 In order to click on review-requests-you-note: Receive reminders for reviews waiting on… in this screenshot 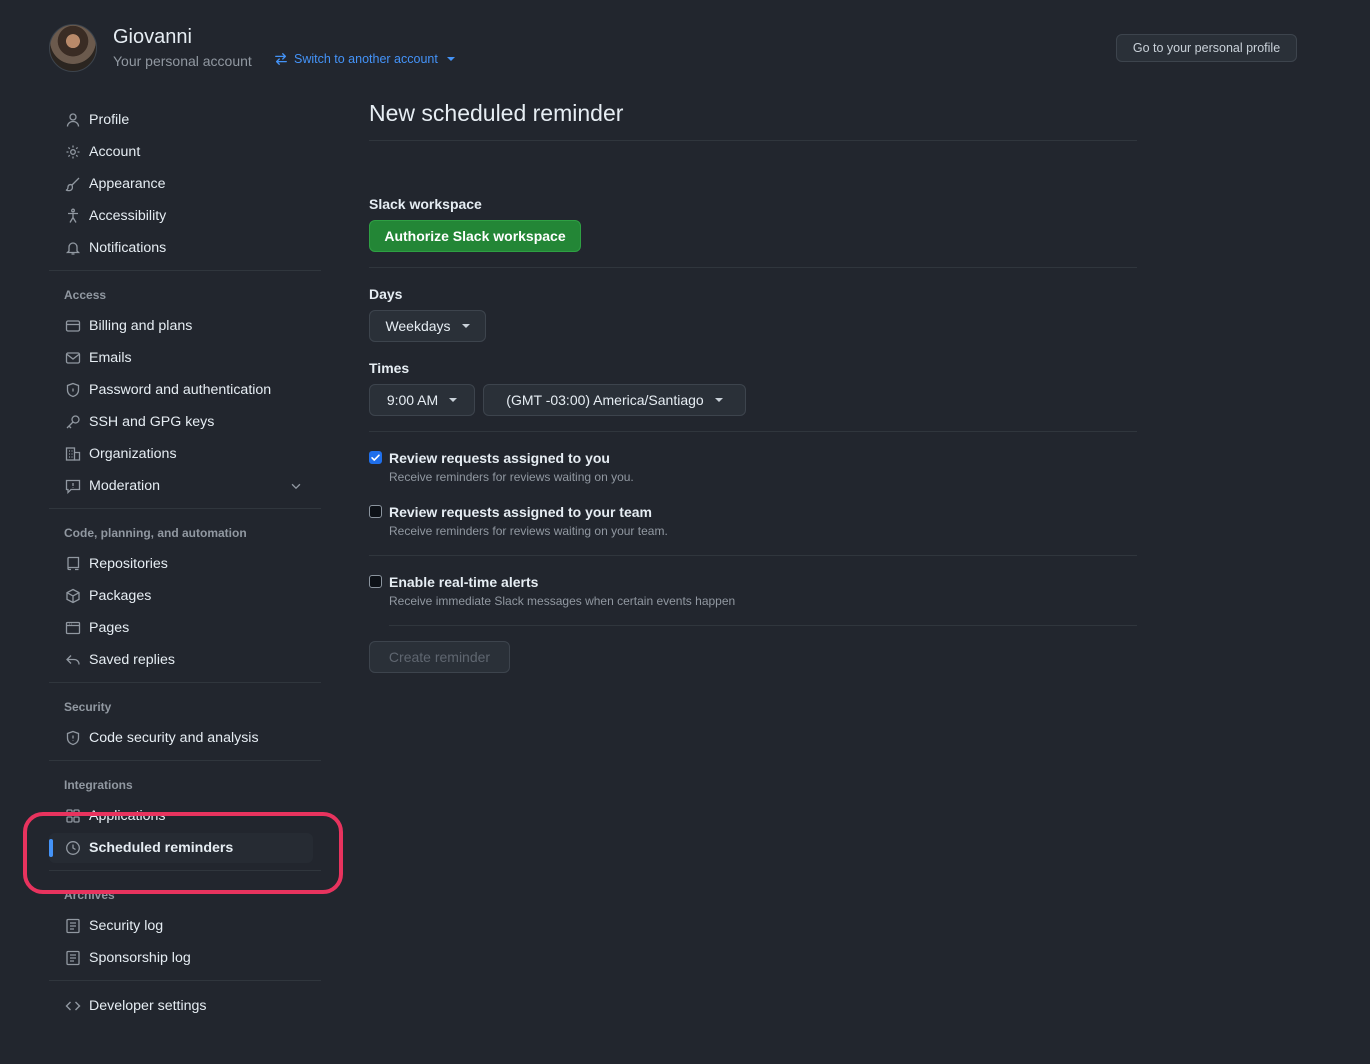, I will do `click(511, 477)`.